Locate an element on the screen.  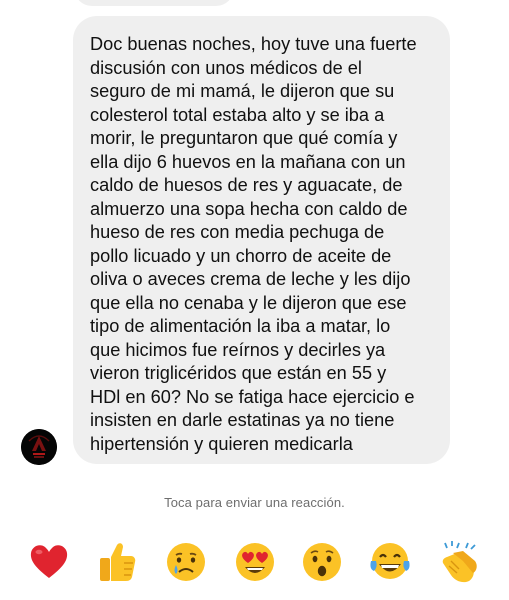
red-heart-icon is located at coordinates (49, 561).